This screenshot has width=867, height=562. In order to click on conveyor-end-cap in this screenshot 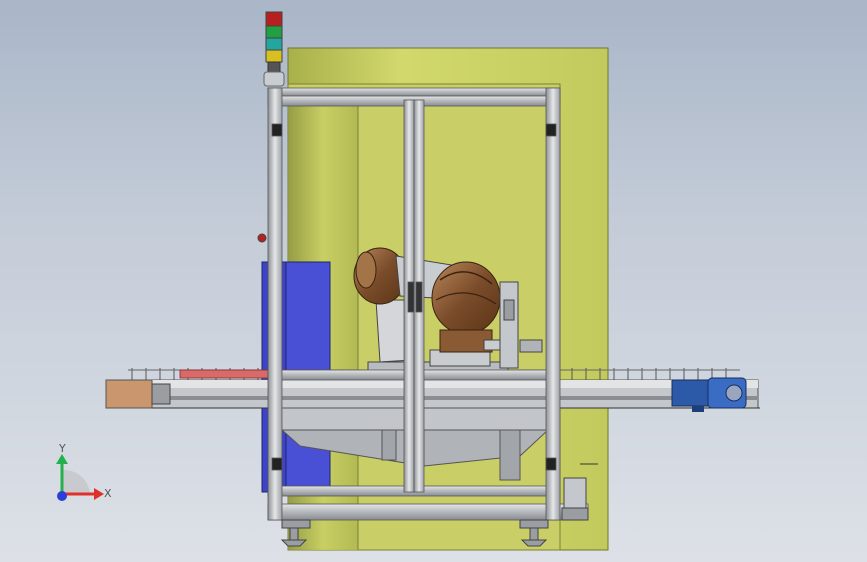, I will do `click(129, 394)`.